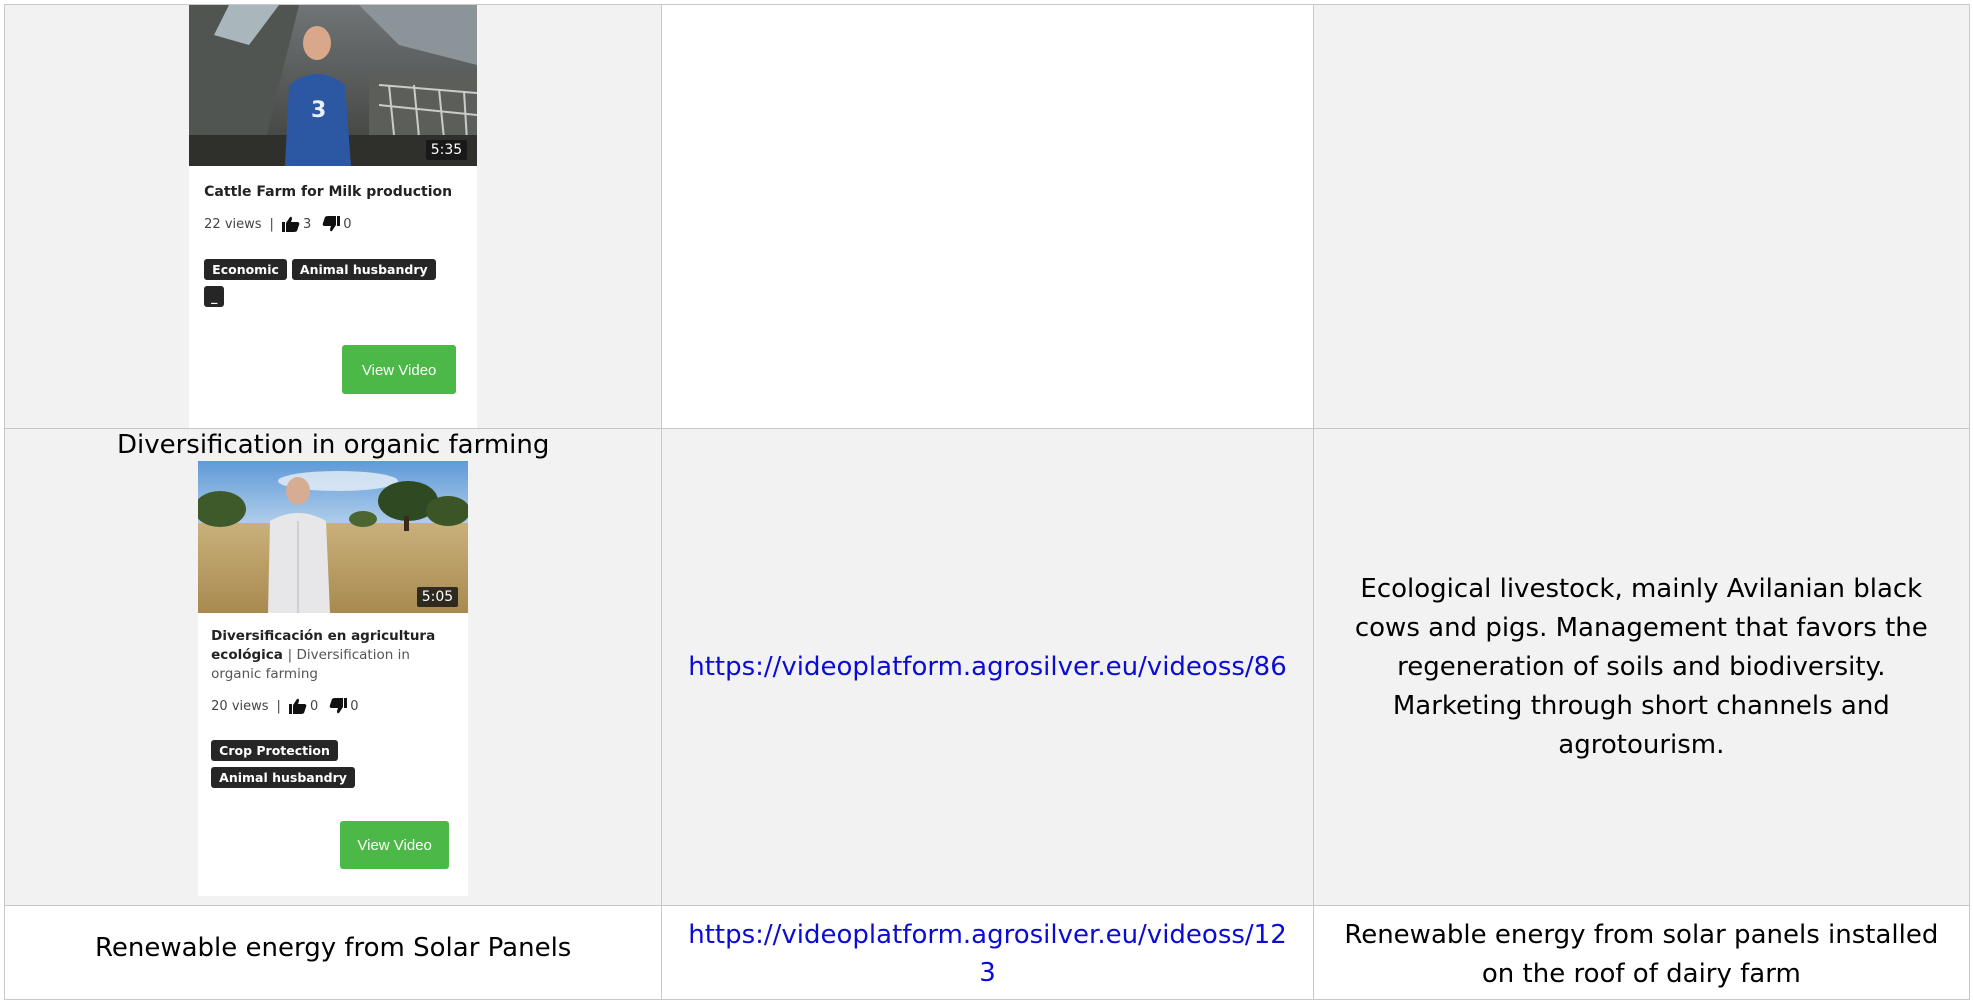  What do you see at coordinates (240, 706) in the screenshot?
I see `view-count: 20 views` at bounding box center [240, 706].